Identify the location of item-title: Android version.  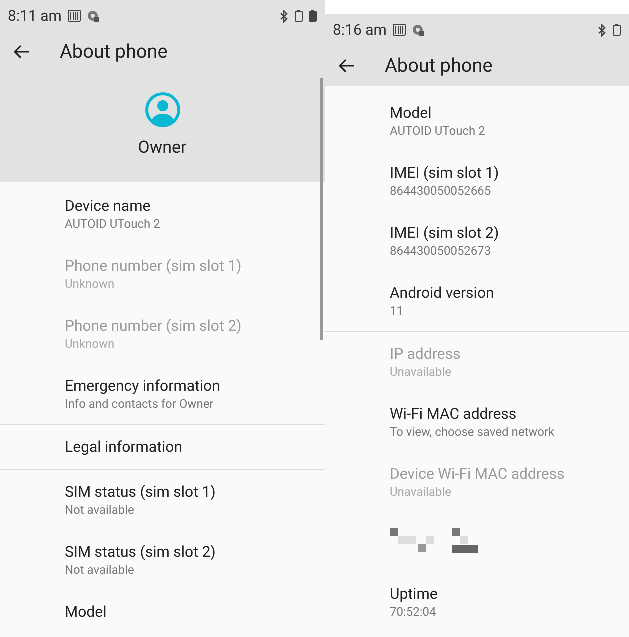
(443, 293).